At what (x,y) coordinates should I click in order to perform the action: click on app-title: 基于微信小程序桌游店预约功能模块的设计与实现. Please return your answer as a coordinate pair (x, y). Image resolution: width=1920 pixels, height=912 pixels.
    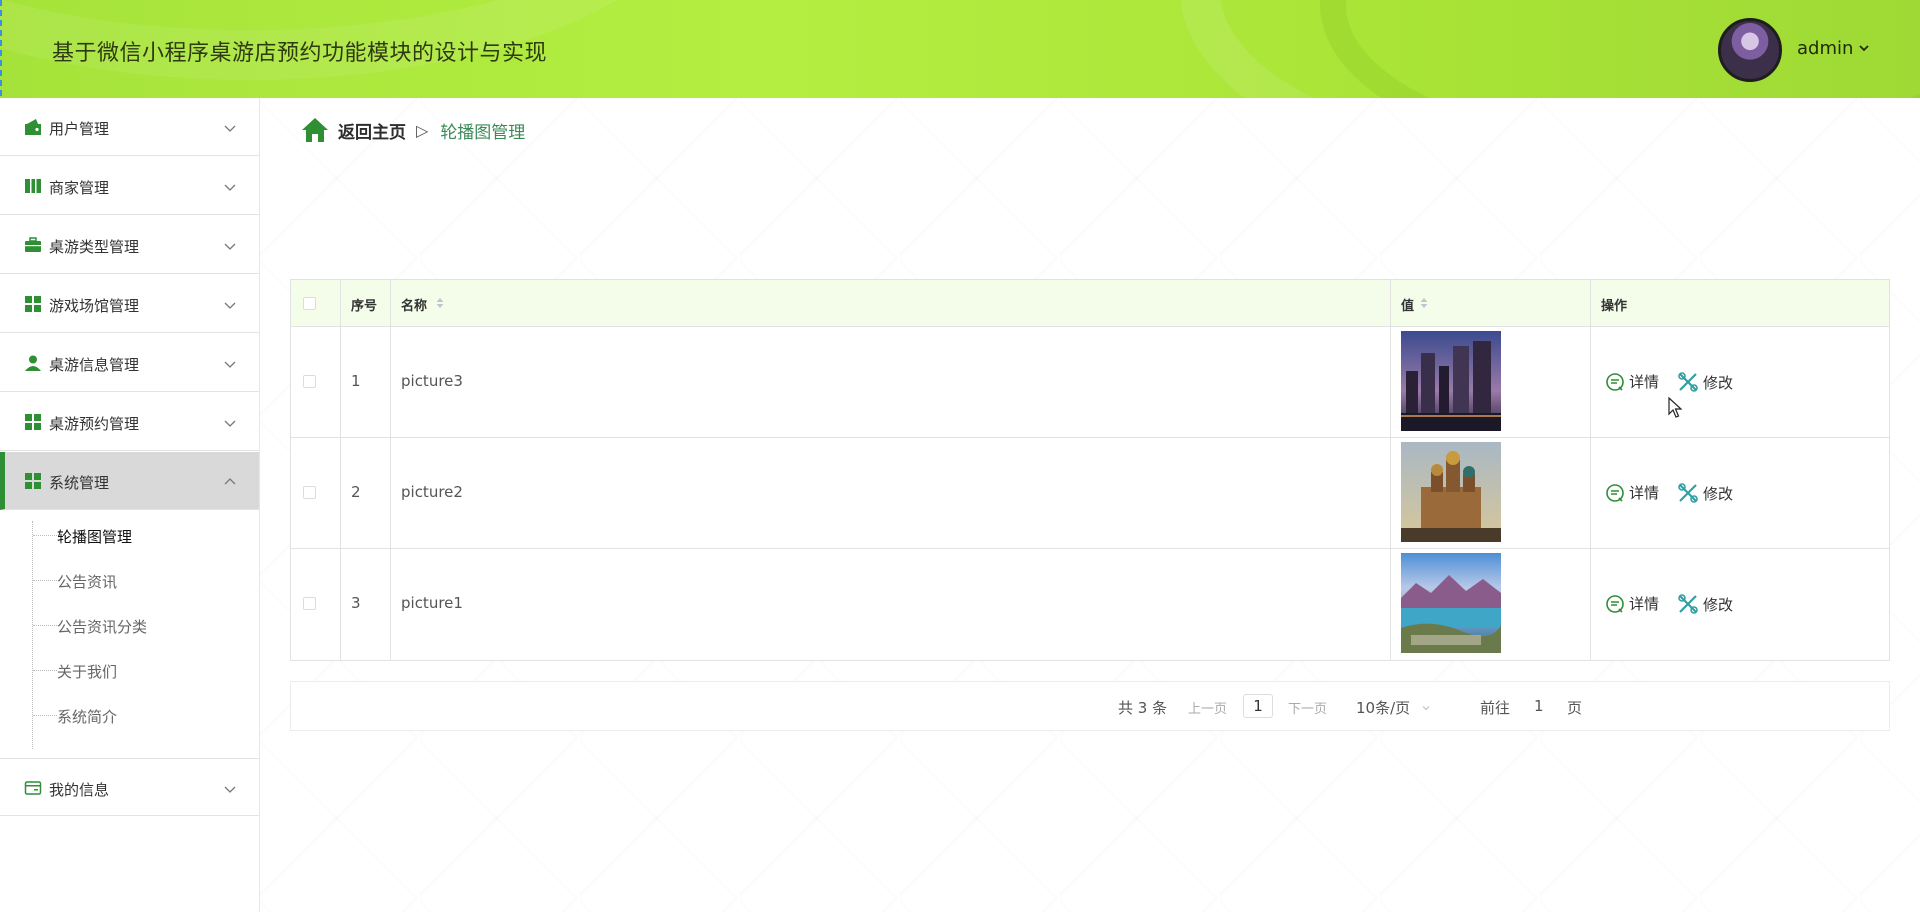
    Looking at the image, I should click on (300, 53).